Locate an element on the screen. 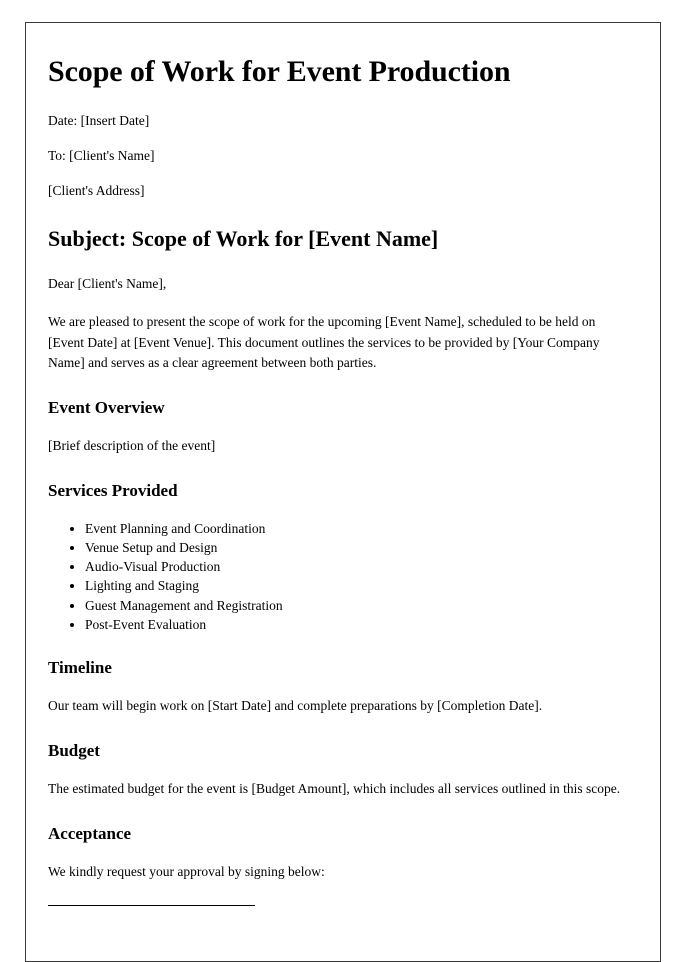 The height and width of the screenshot is (962, 700). section-heading-budget: Budget is located at coordinates (74, 750).